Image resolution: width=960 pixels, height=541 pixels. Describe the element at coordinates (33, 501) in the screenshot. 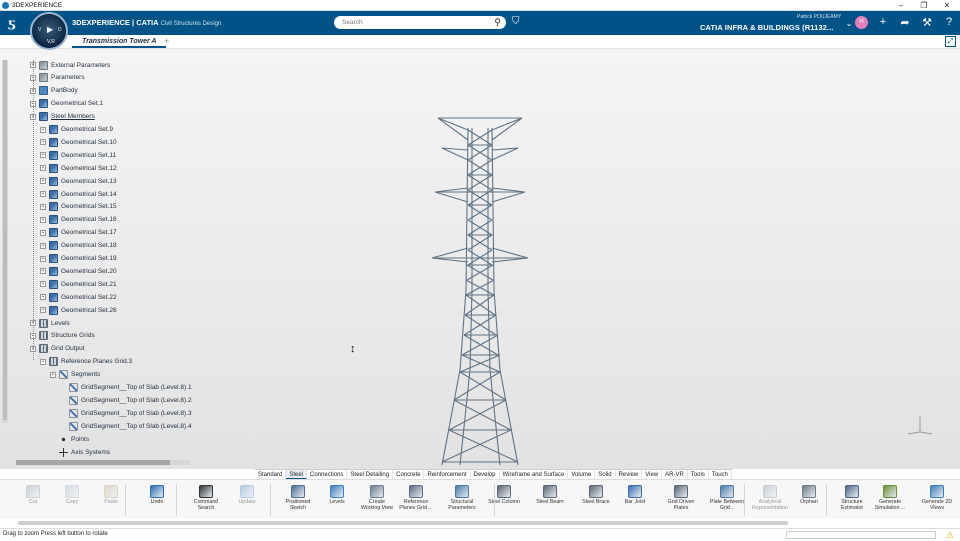

I see `cut-button: Cut` at that location.